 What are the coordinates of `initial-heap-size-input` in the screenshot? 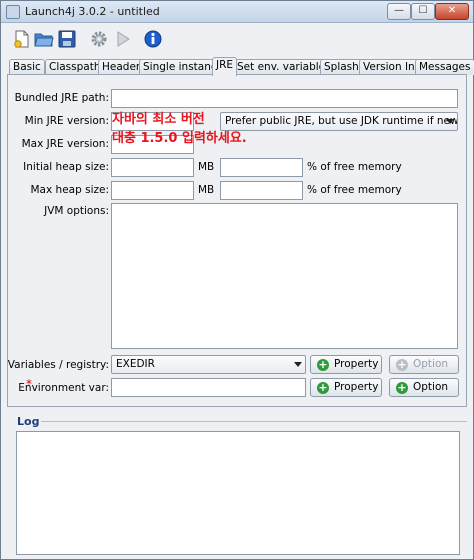 It's located at (152, 167).